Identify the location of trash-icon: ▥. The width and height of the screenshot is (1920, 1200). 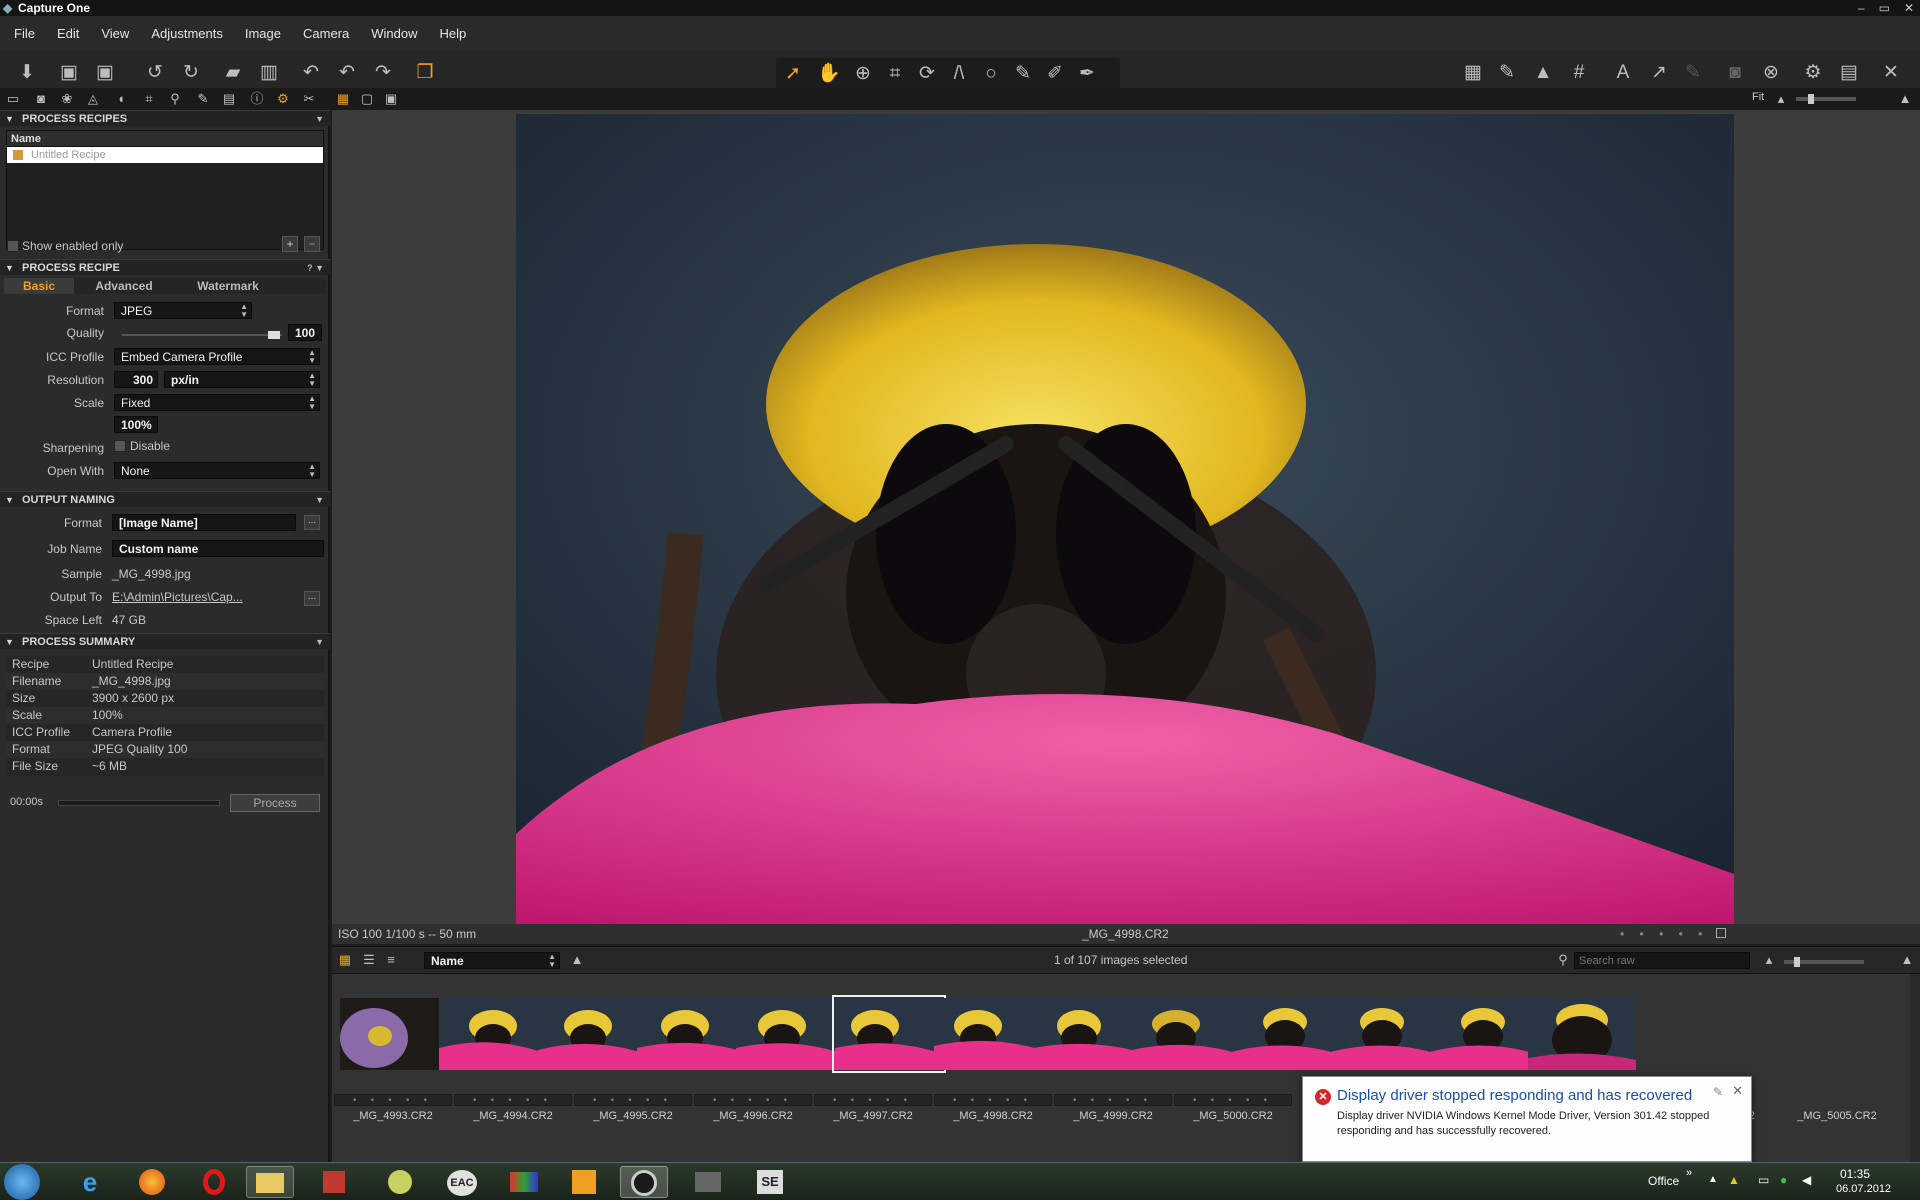
(269, 73).